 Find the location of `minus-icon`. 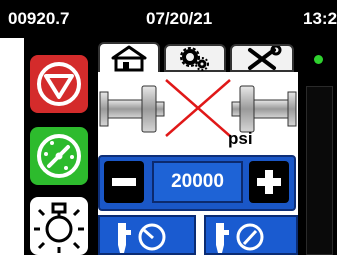

minus-icon is located at coordinates (124, 182).